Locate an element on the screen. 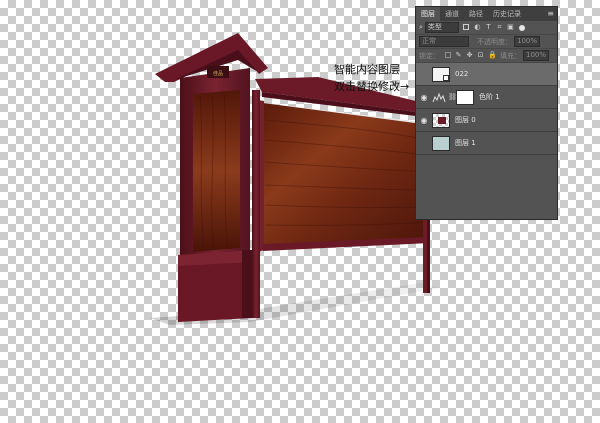 The image size is (600, 423). filter-toggle-icon is located at coordinates (521, 27).